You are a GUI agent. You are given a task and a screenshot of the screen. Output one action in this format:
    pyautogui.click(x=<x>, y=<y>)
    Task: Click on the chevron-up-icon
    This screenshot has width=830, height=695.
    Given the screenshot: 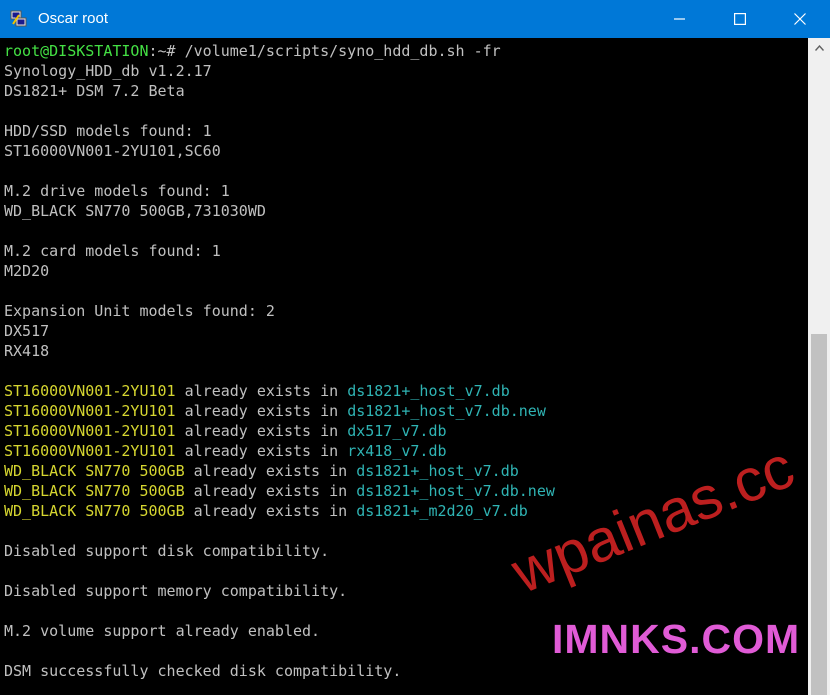 What is the action you would take?
    pyautogui.click(x=819, y=48)
    